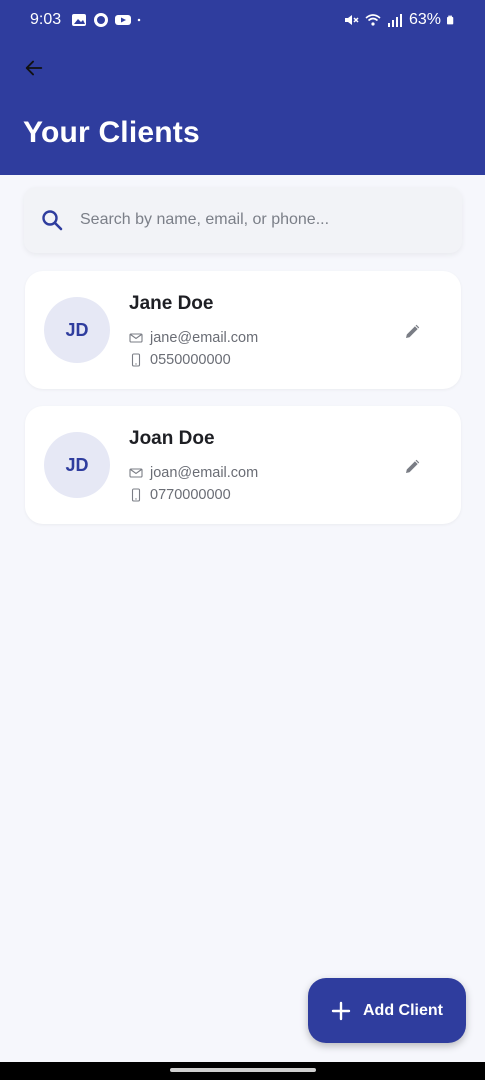 The height and width of the screenshot is (1080, 485). I want to click on client-name: Jane Doe, so click(171, 303).